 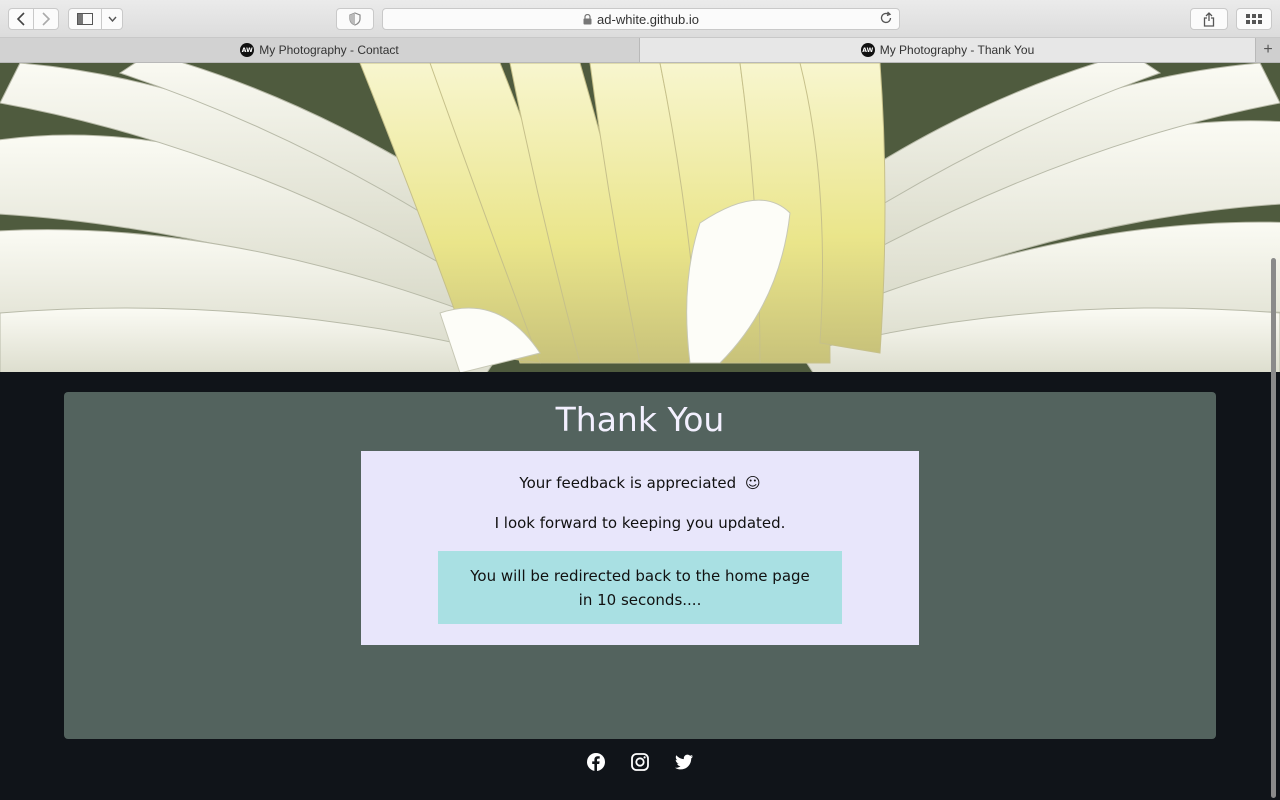 I want to click on page-title: Thank You, so click(x=640, y=419).